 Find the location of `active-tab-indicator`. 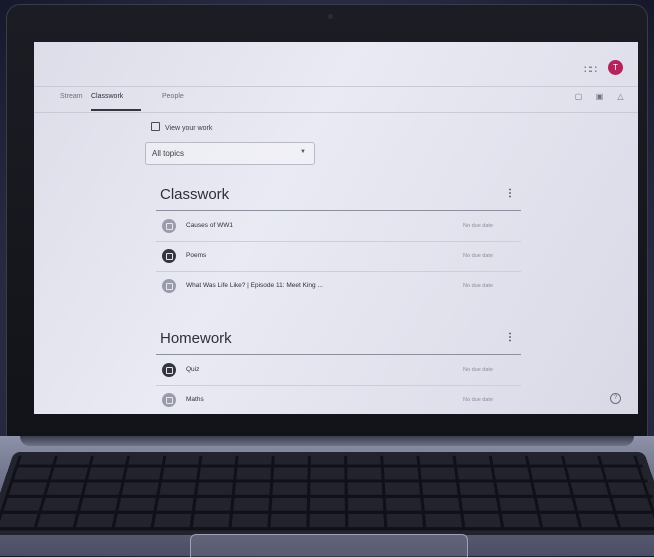

active-tab-indicator is located at coordinates (116, 110).